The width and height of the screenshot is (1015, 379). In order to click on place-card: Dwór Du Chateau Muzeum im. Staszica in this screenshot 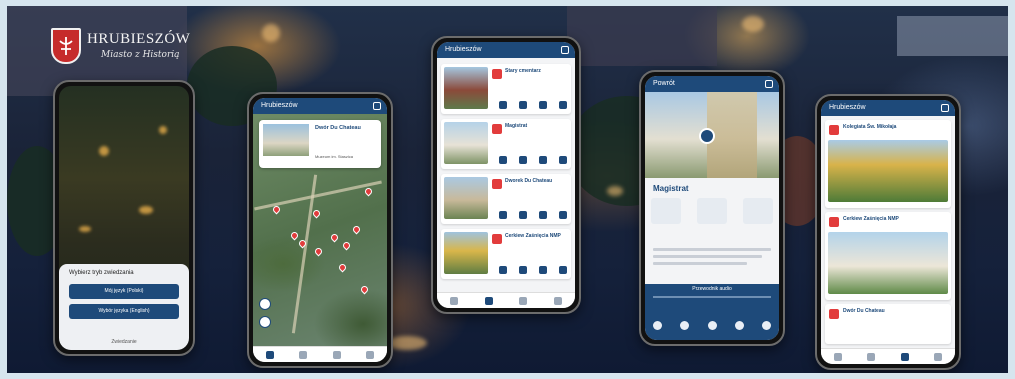, I will do `click(320, 144)`.